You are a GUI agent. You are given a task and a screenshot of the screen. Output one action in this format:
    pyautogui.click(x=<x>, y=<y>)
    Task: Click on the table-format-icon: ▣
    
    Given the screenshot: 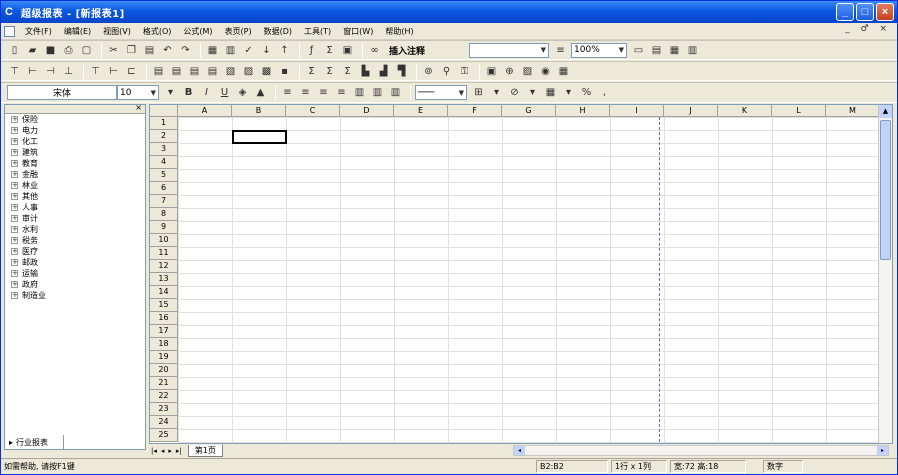 What is the action you would take?
    pyautogui.click(x=491, y=71)
    